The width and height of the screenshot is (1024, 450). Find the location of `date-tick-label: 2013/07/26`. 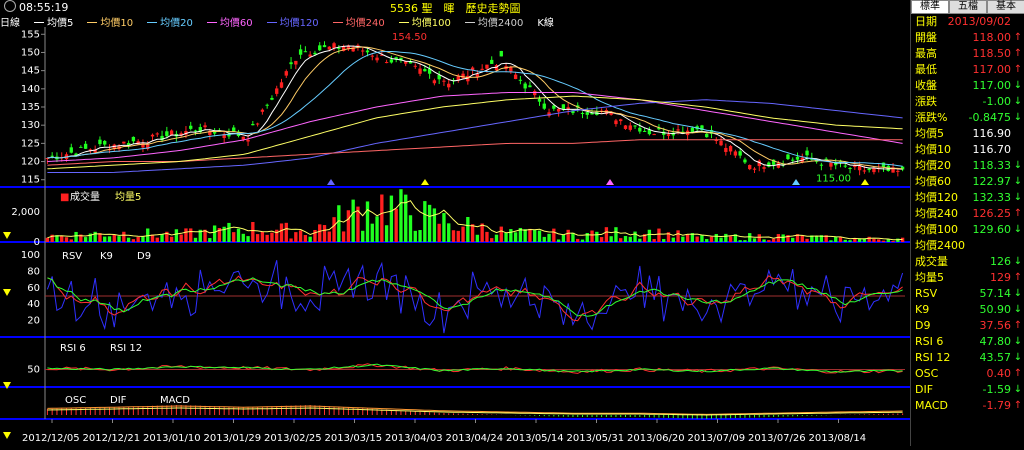

date-tick-label: 2013/07/26 is located at coordinates (777, 438).